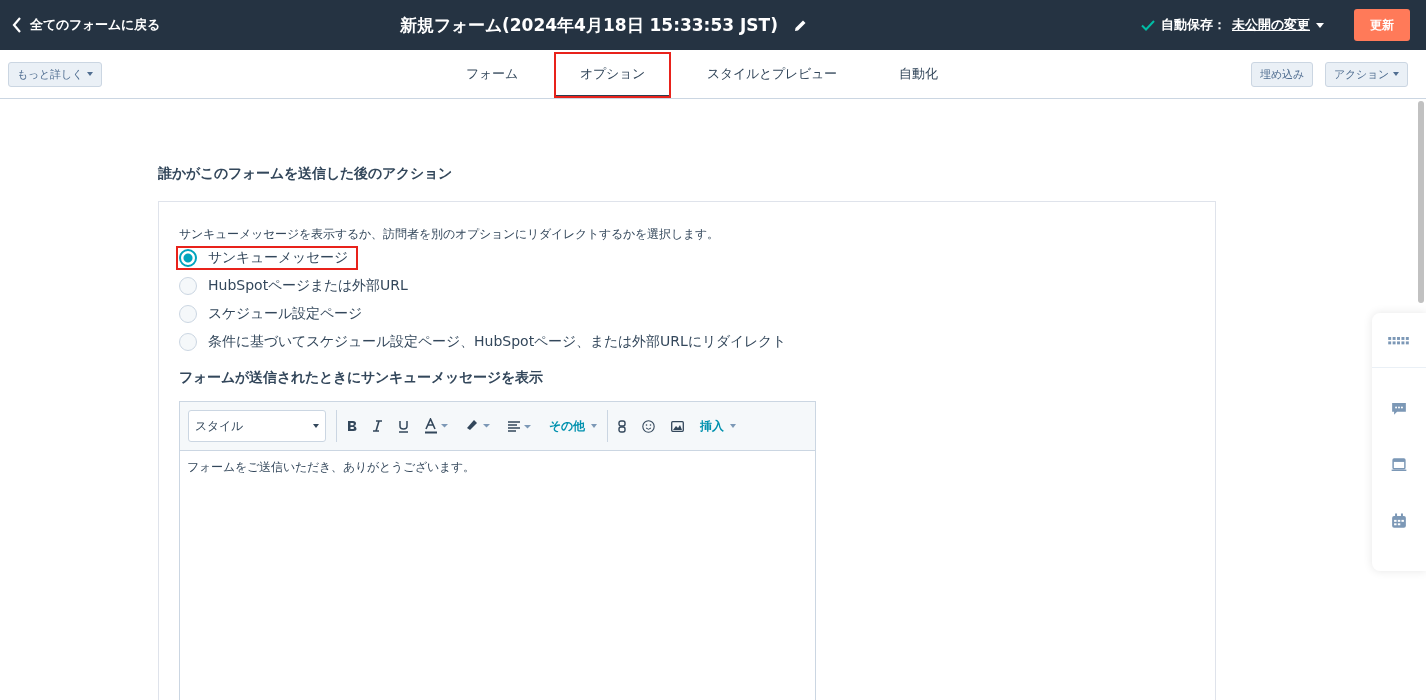  What do you see at coordinates (297, 286) in the screenshot?
I see `radio-option: HubSpotページまたは外部URL` at bounding box center [297, 286].